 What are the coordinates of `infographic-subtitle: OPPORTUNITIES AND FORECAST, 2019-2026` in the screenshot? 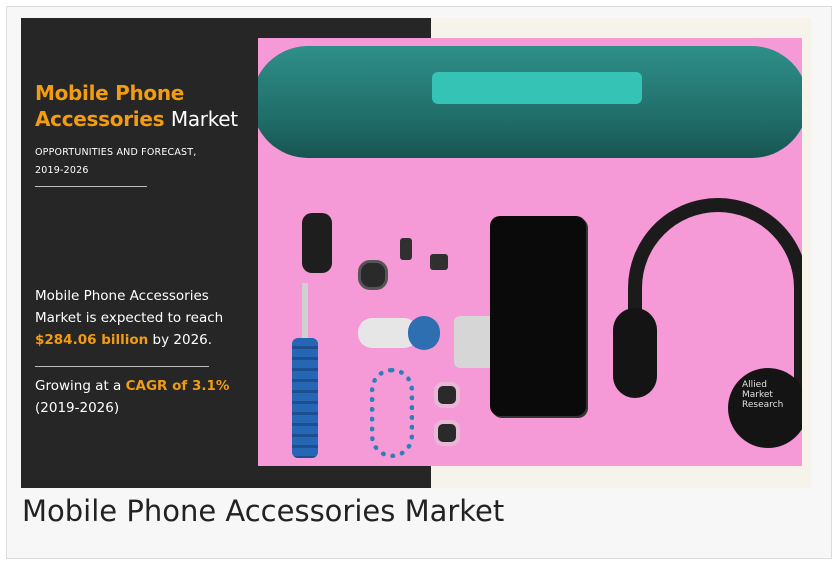 It's located at (145, 162).